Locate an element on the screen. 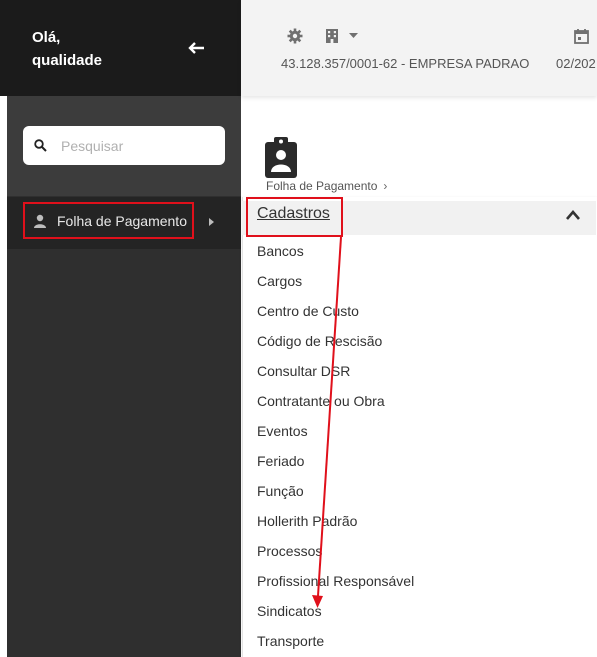 The width and height of the screenshot is (597, 657). user-greeting: Olá, qualidade is located at coordinates (67, 49).